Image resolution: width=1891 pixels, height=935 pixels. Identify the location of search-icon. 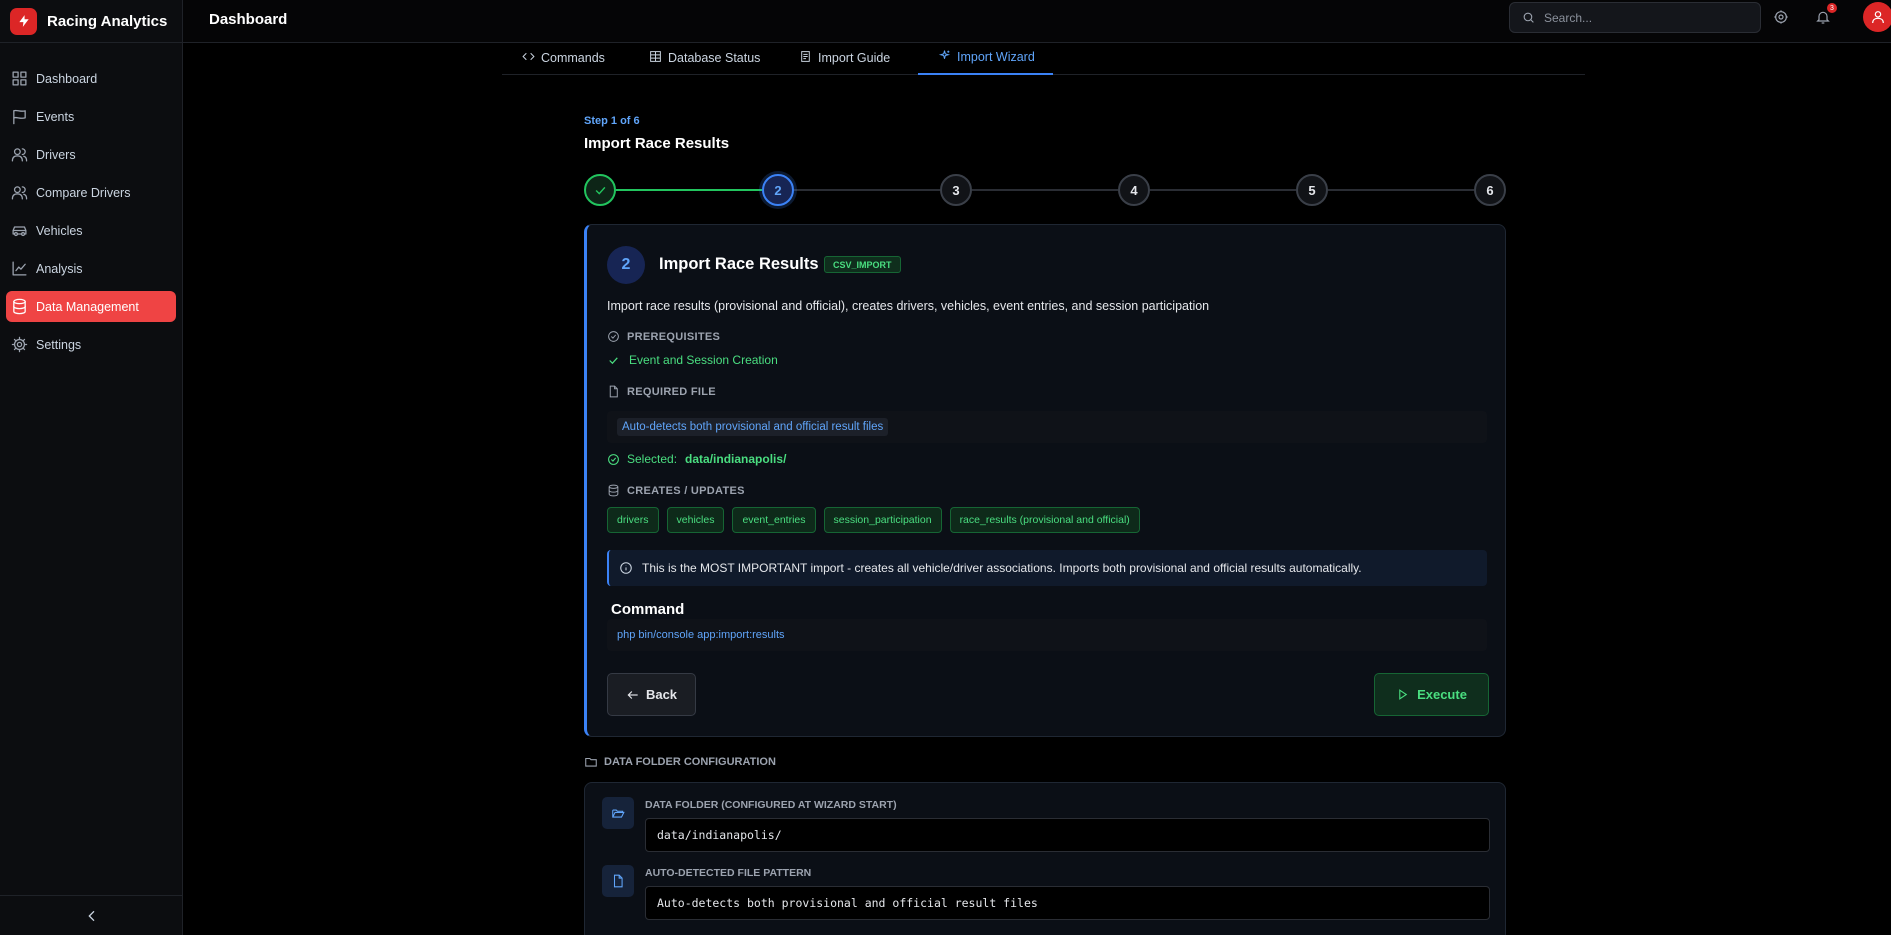
(1528, 17).